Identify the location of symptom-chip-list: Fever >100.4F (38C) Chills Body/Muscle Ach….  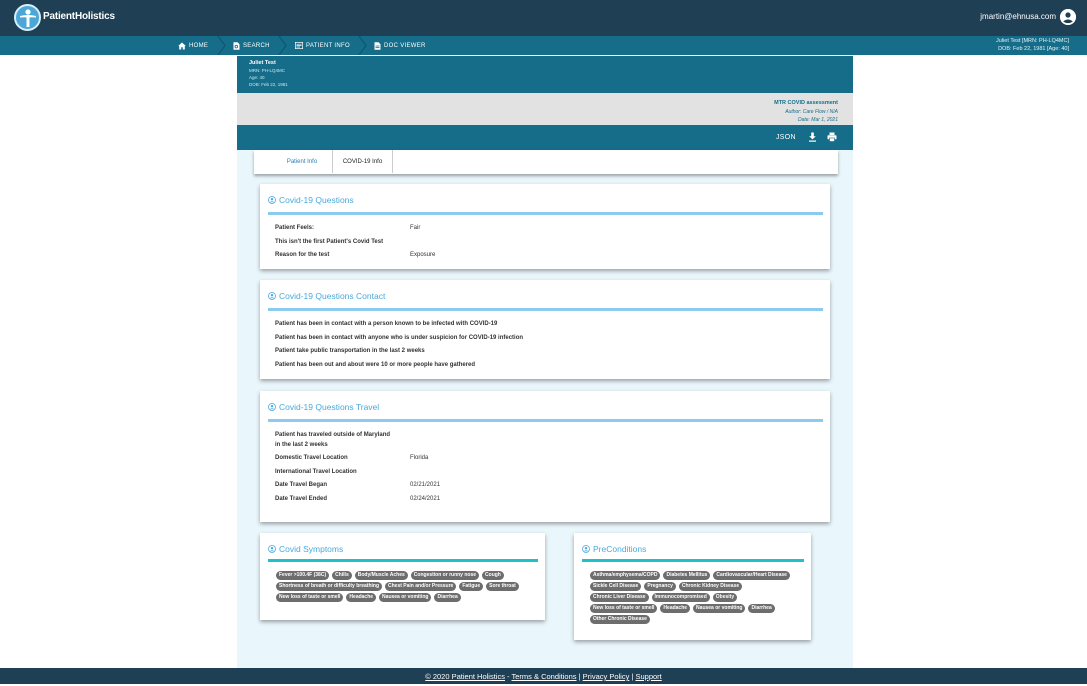
(405, 586).